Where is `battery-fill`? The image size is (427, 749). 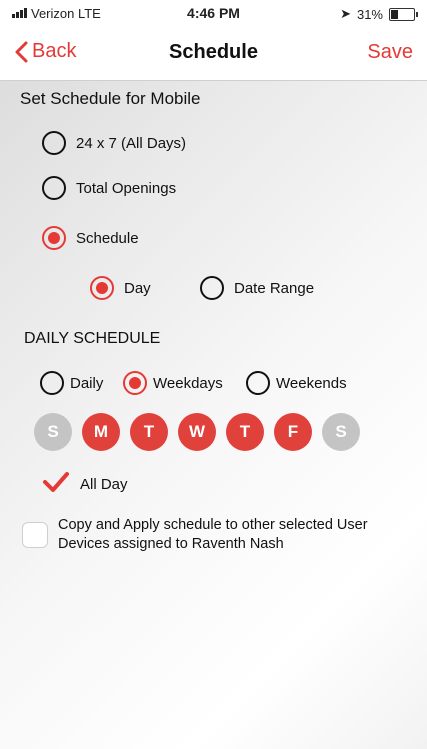 battery-fill is located at coordinates (395, 14).